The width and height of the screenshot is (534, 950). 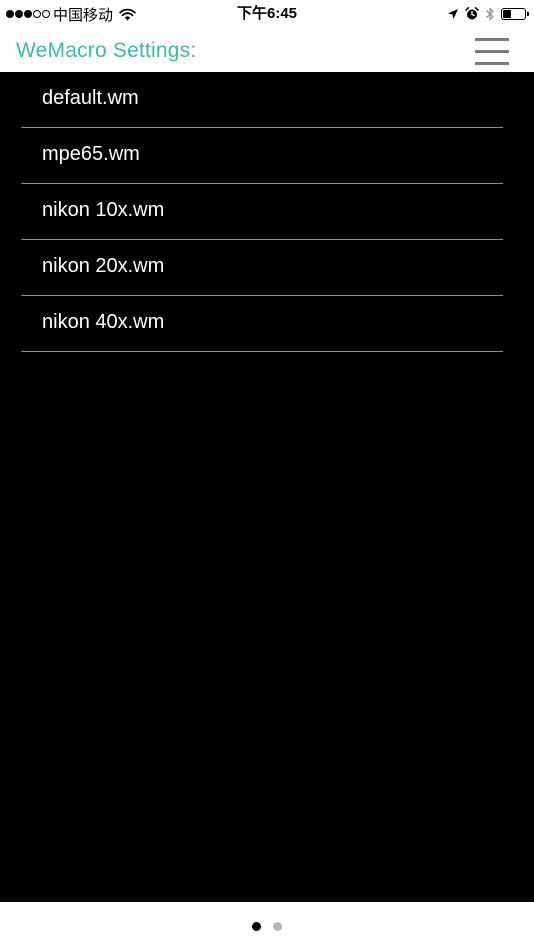 I want to click on alarm-clock-icon, so click(x=472, y=13).